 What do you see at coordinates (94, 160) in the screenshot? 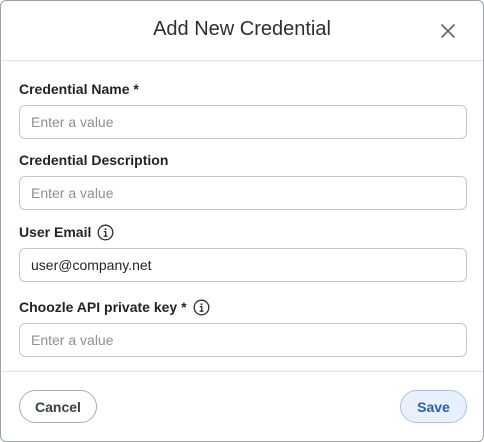
I see `credential-description-label: Credential Description` at bounding box center [94, 160].